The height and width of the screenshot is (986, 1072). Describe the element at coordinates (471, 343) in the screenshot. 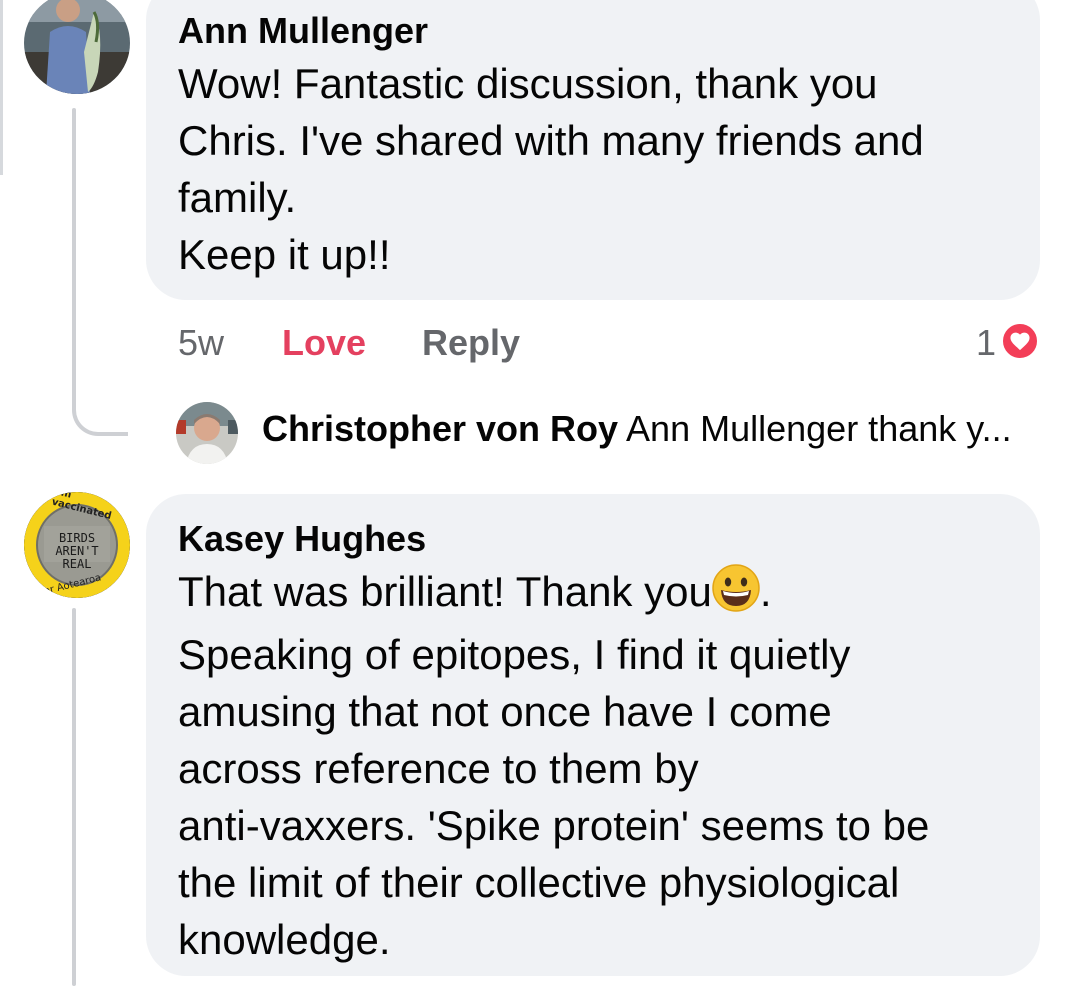

I see `reply-button: Reply` at that location.